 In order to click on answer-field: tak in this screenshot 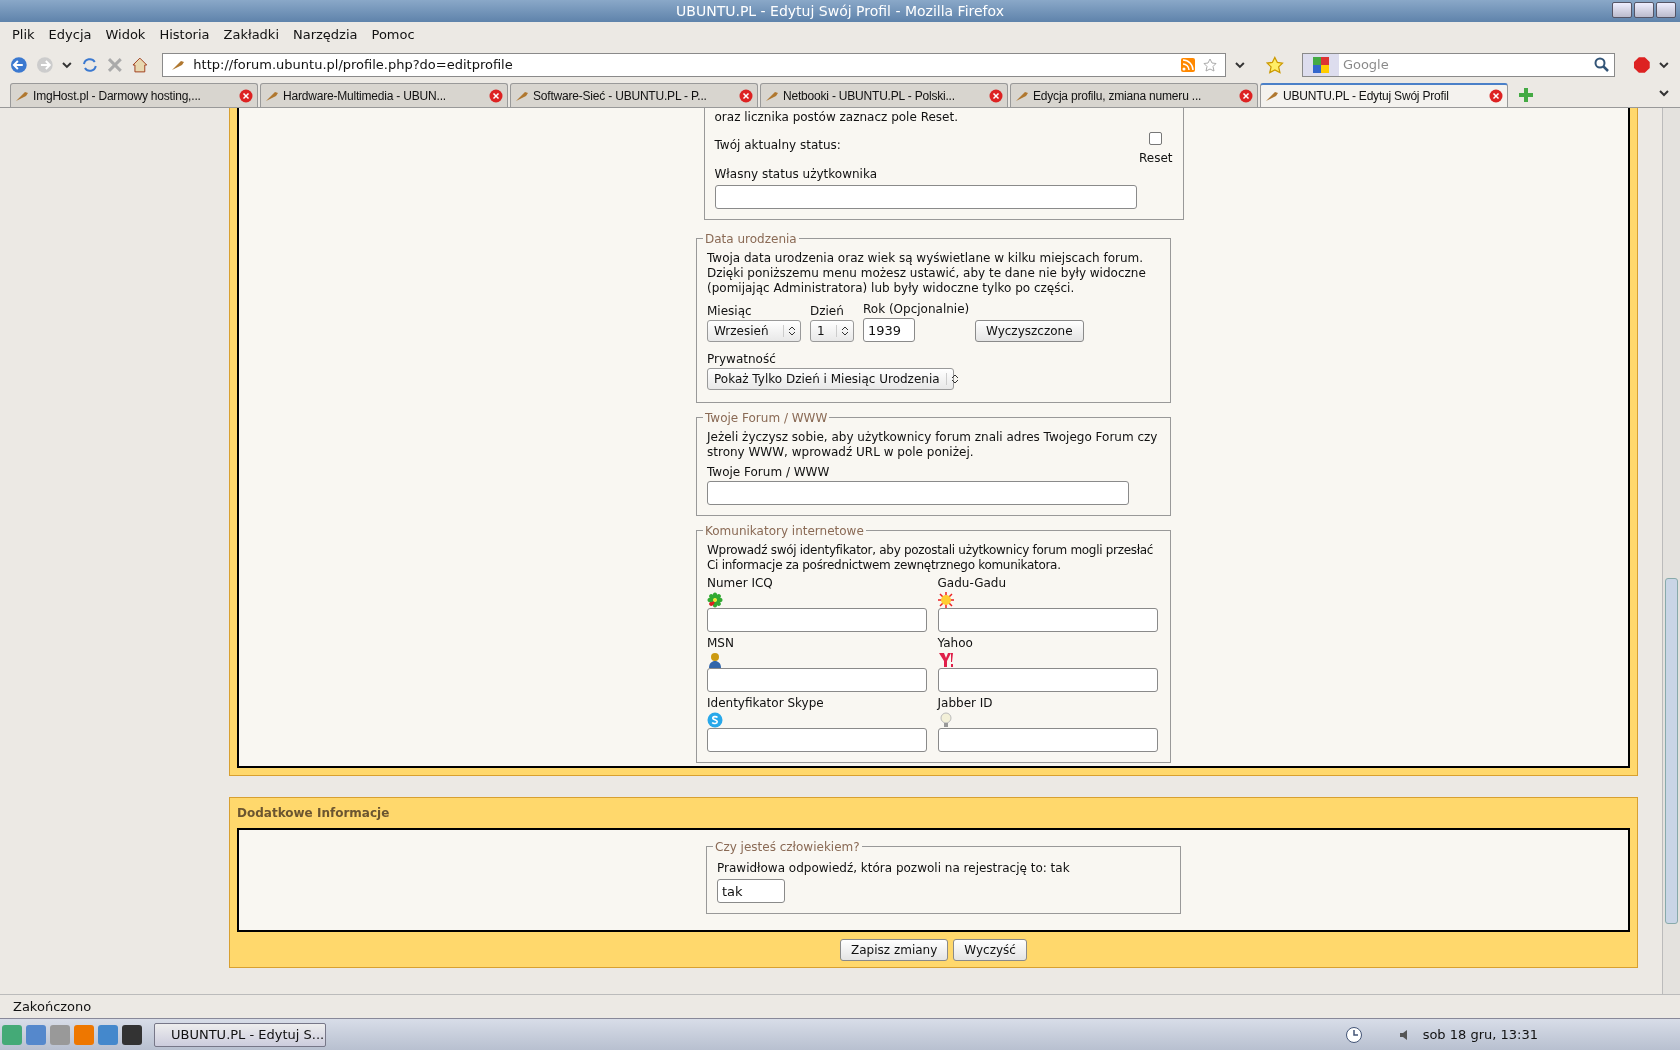, I will do `click(751, 891)`.